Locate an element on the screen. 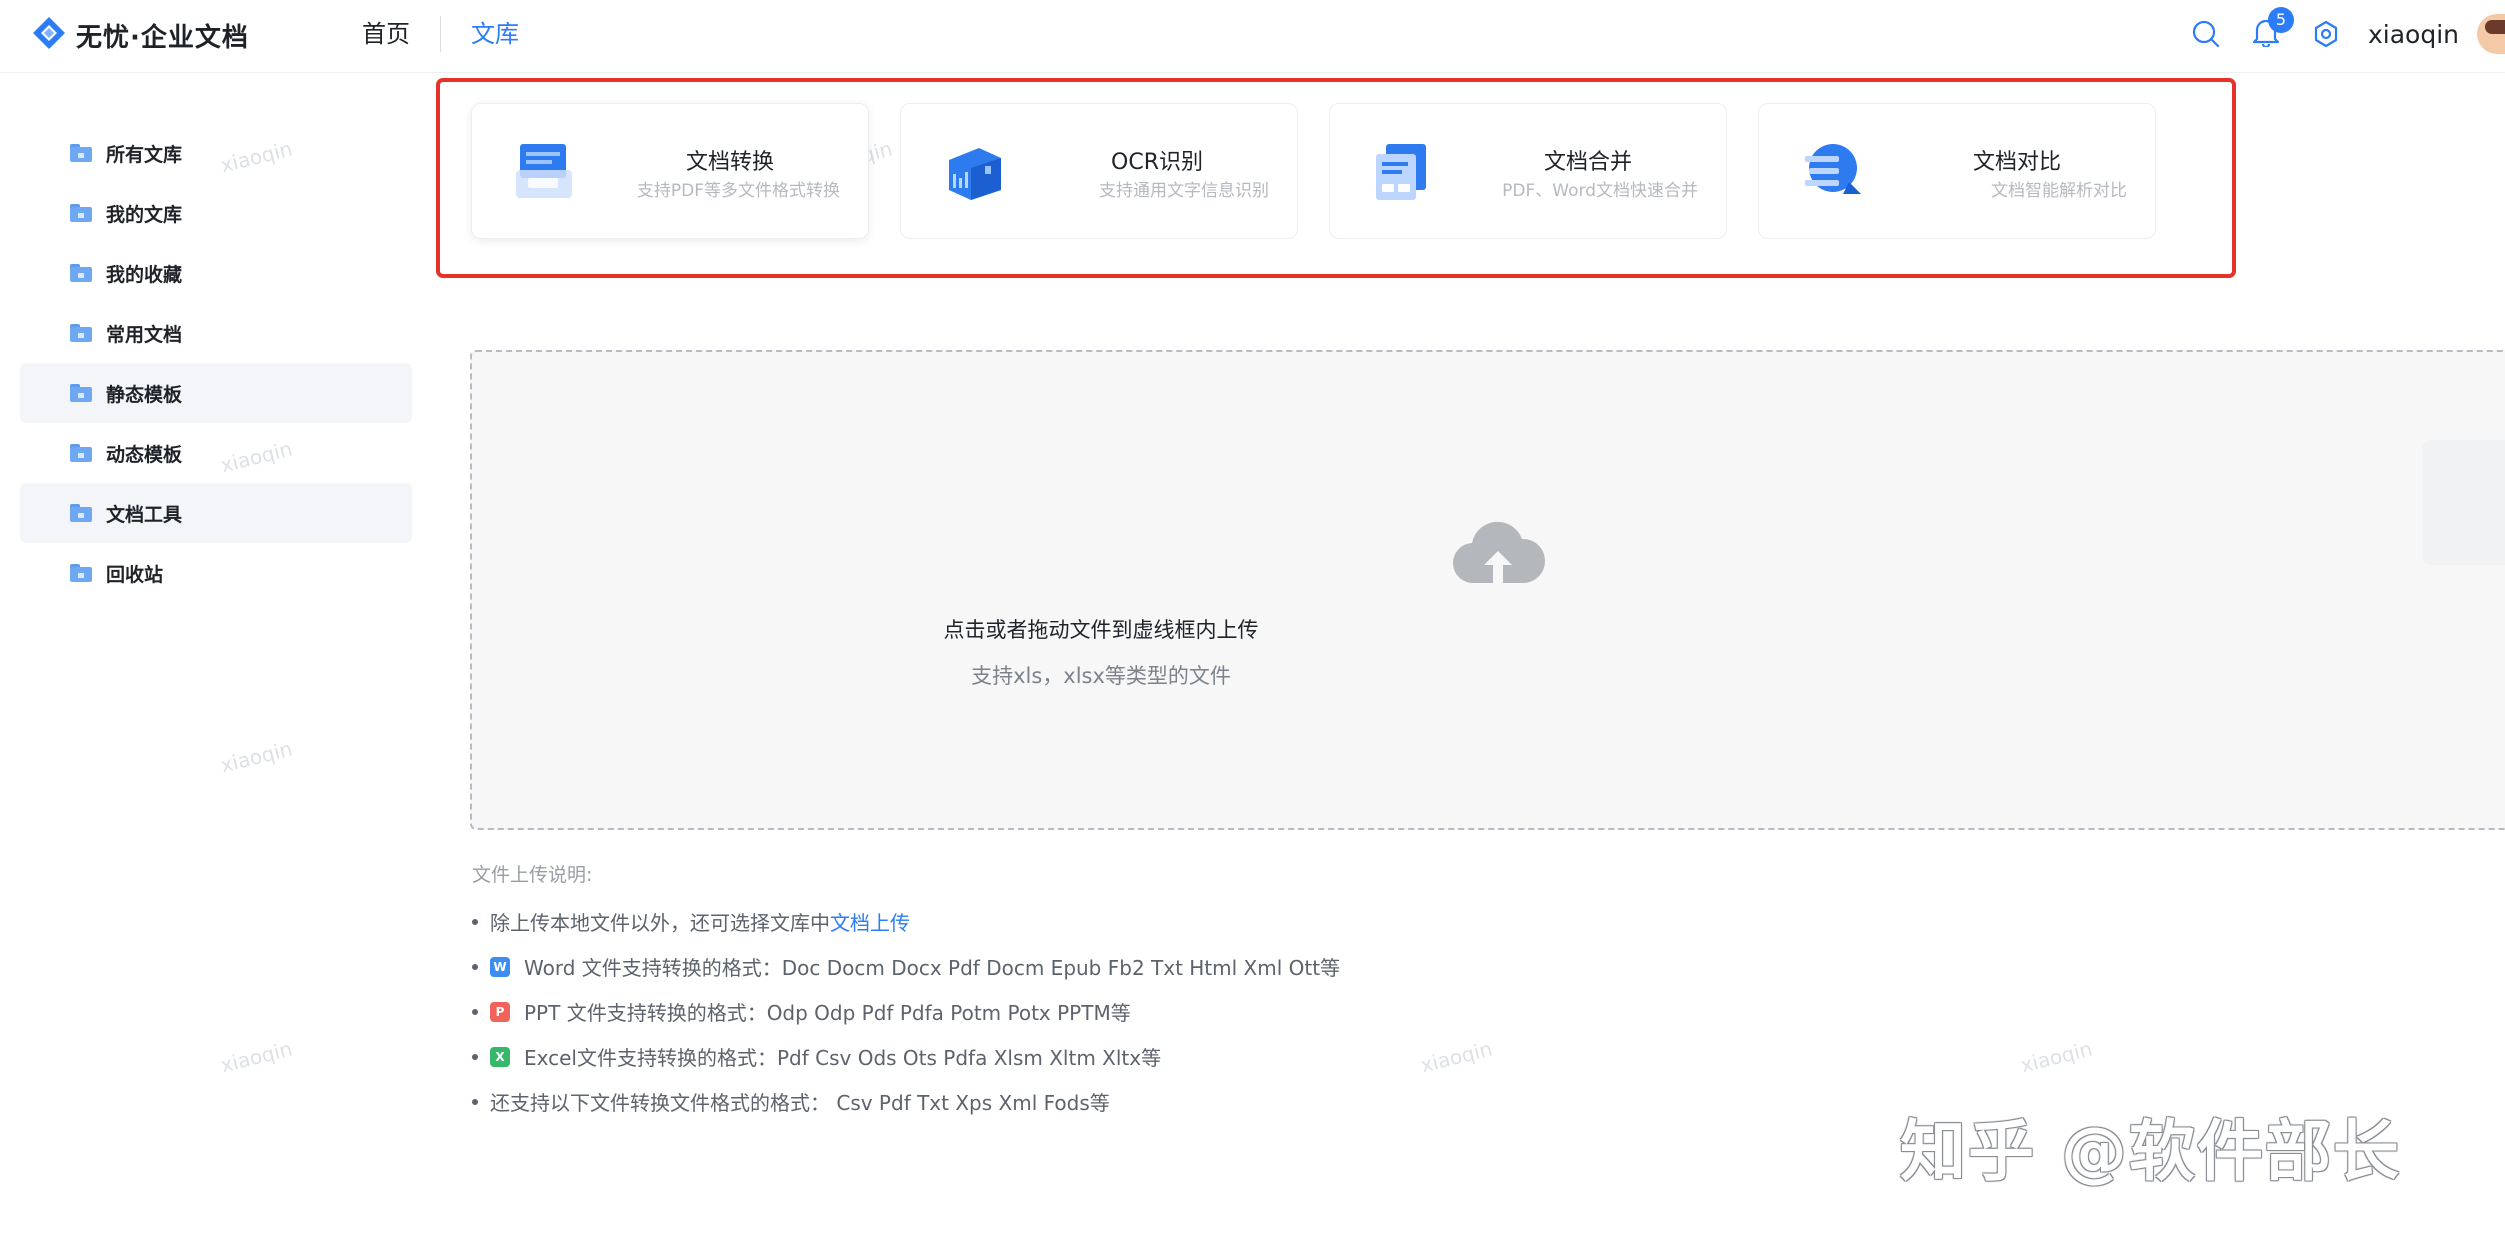 This screenshot has width=2505, height=1242. sidebar-item-label: 我的文库 is located at coordinates (144, 214).